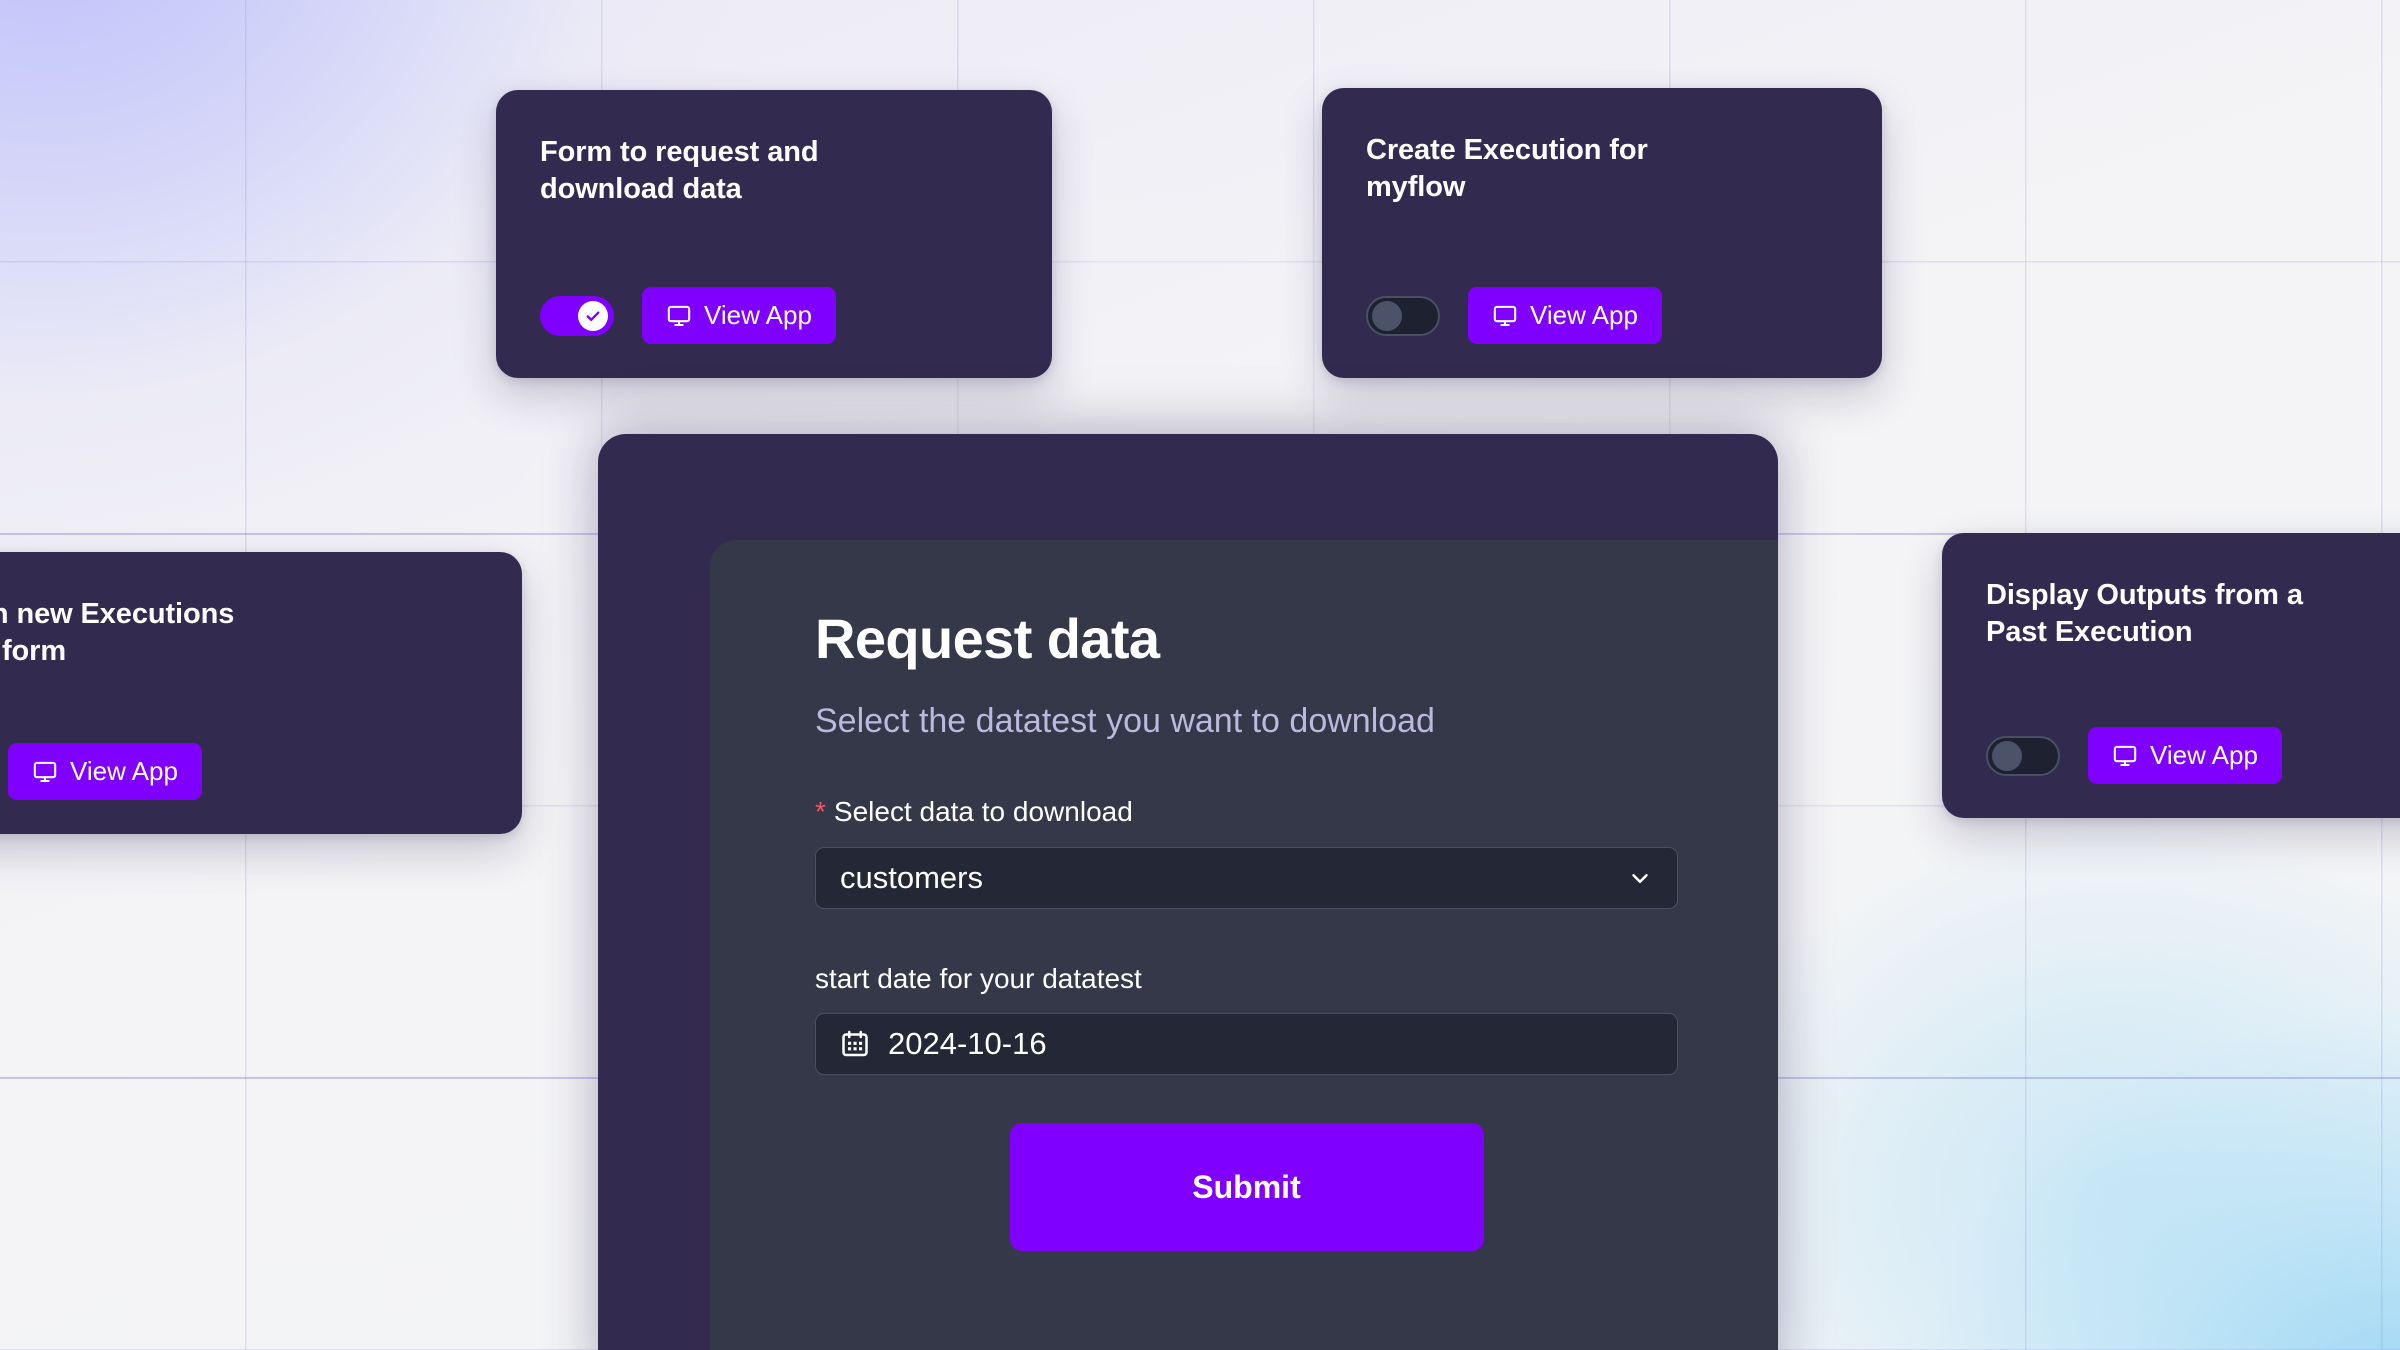 Image resolution: width=2400 pixels, height=1350 pixels. I want to click on required-marker: *, so click(820, 812).